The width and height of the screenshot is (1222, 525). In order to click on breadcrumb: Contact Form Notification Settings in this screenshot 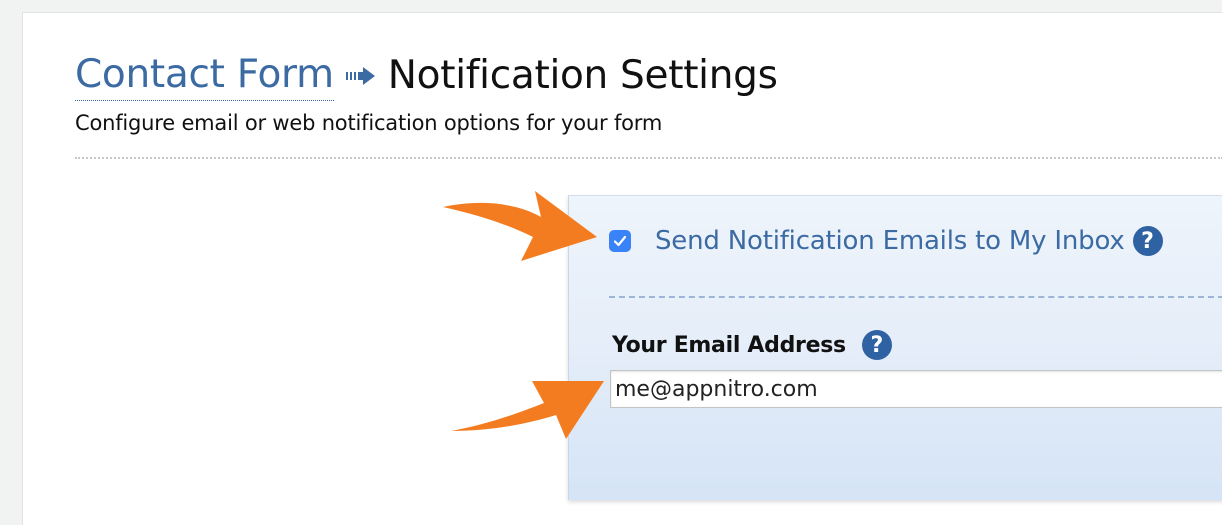, I will do `click(648, 76)`.